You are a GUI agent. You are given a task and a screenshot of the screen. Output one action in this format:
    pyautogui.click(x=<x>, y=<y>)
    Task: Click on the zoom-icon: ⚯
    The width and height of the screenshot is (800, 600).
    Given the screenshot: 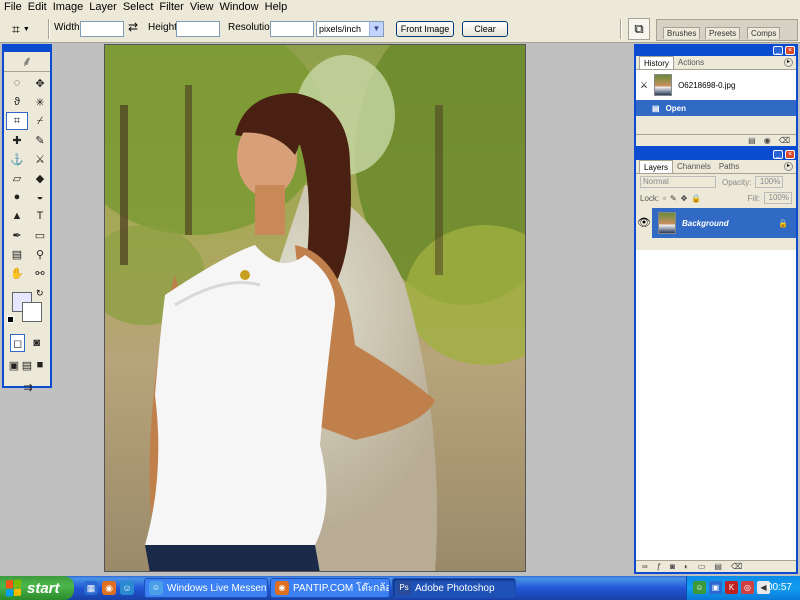 What is the action you would take?
    pyautogui.click(x=40, y=273)
    